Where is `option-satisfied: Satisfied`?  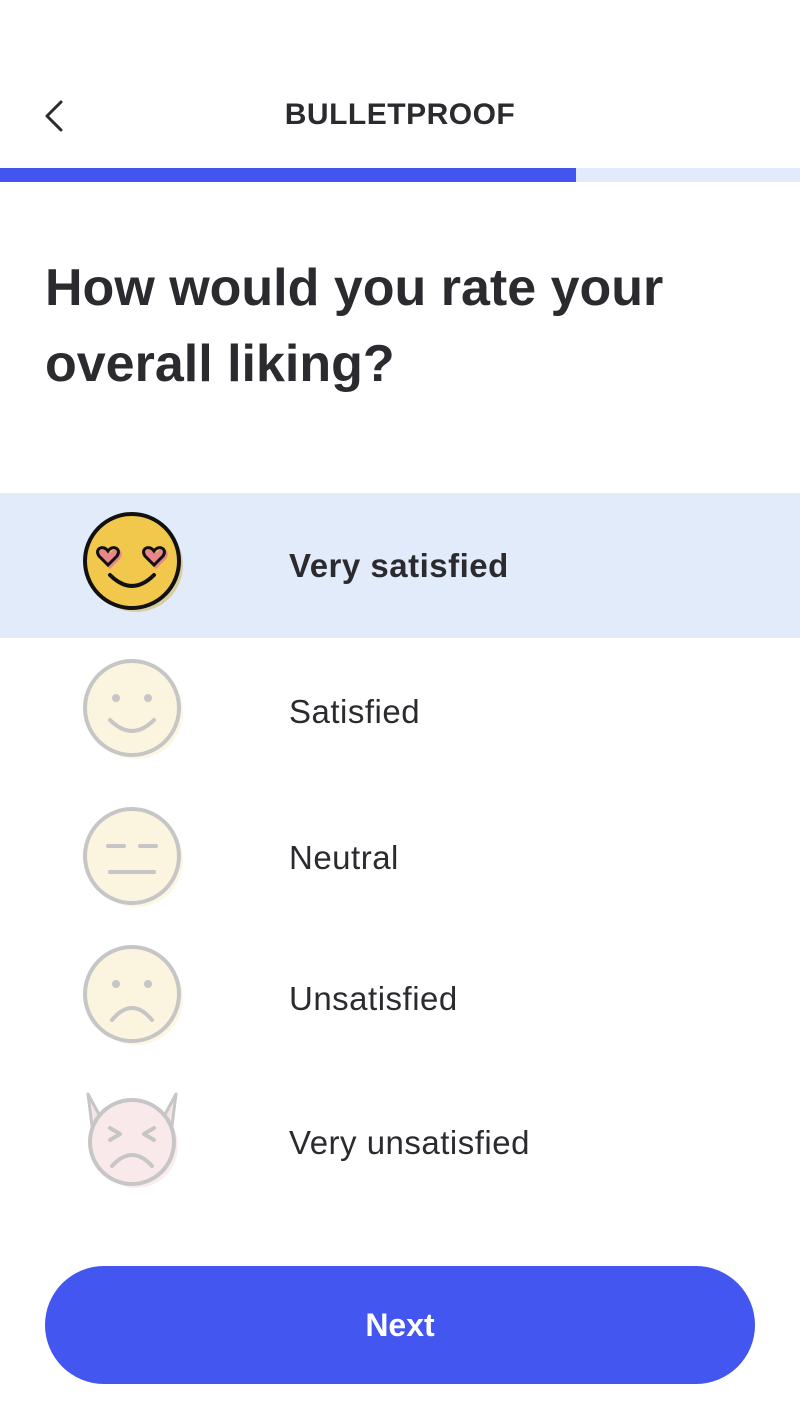
option-satisfied: Satisfied is located at coordinates (400, 712).